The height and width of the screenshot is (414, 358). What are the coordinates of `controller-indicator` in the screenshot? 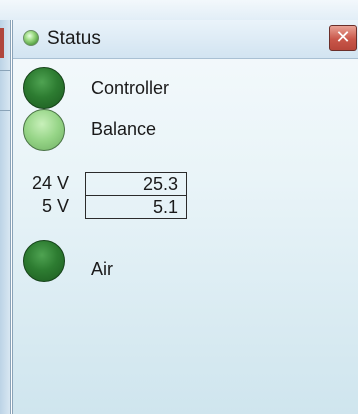 It's located at (44, 88).